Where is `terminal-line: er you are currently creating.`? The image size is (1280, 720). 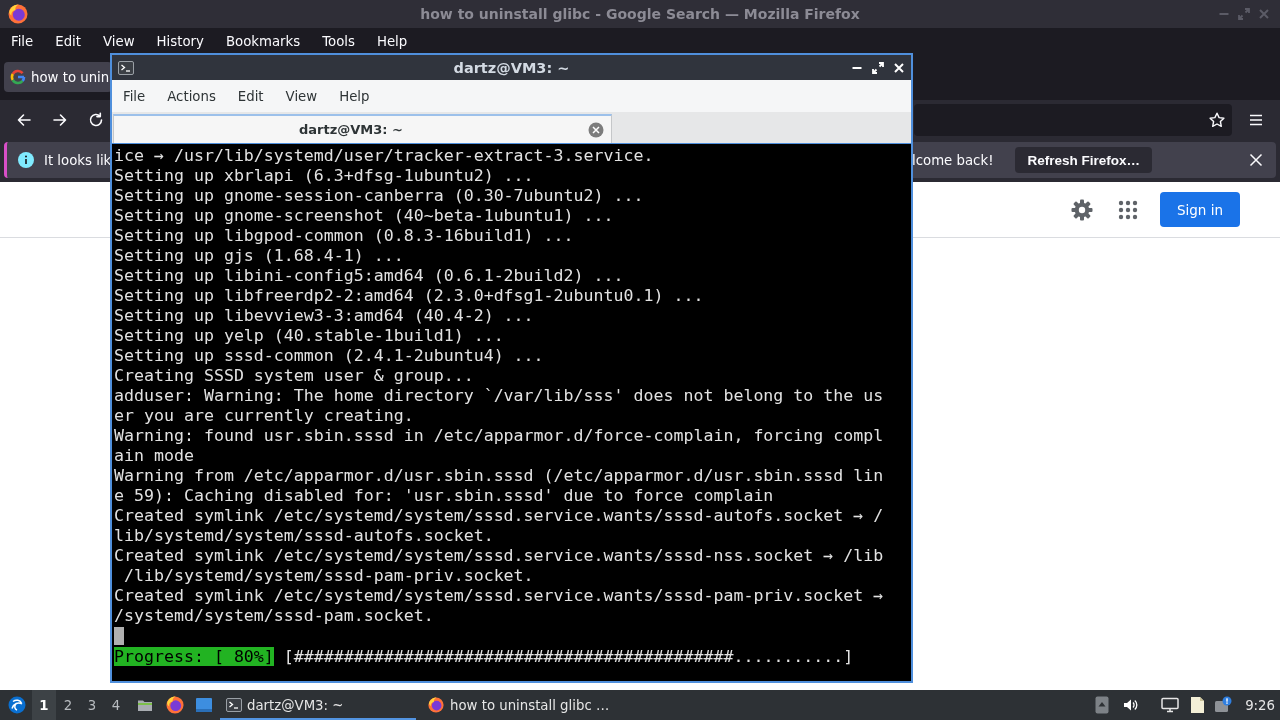 terminal-line: er you are currently creating. is located at coordinates (264, 416).